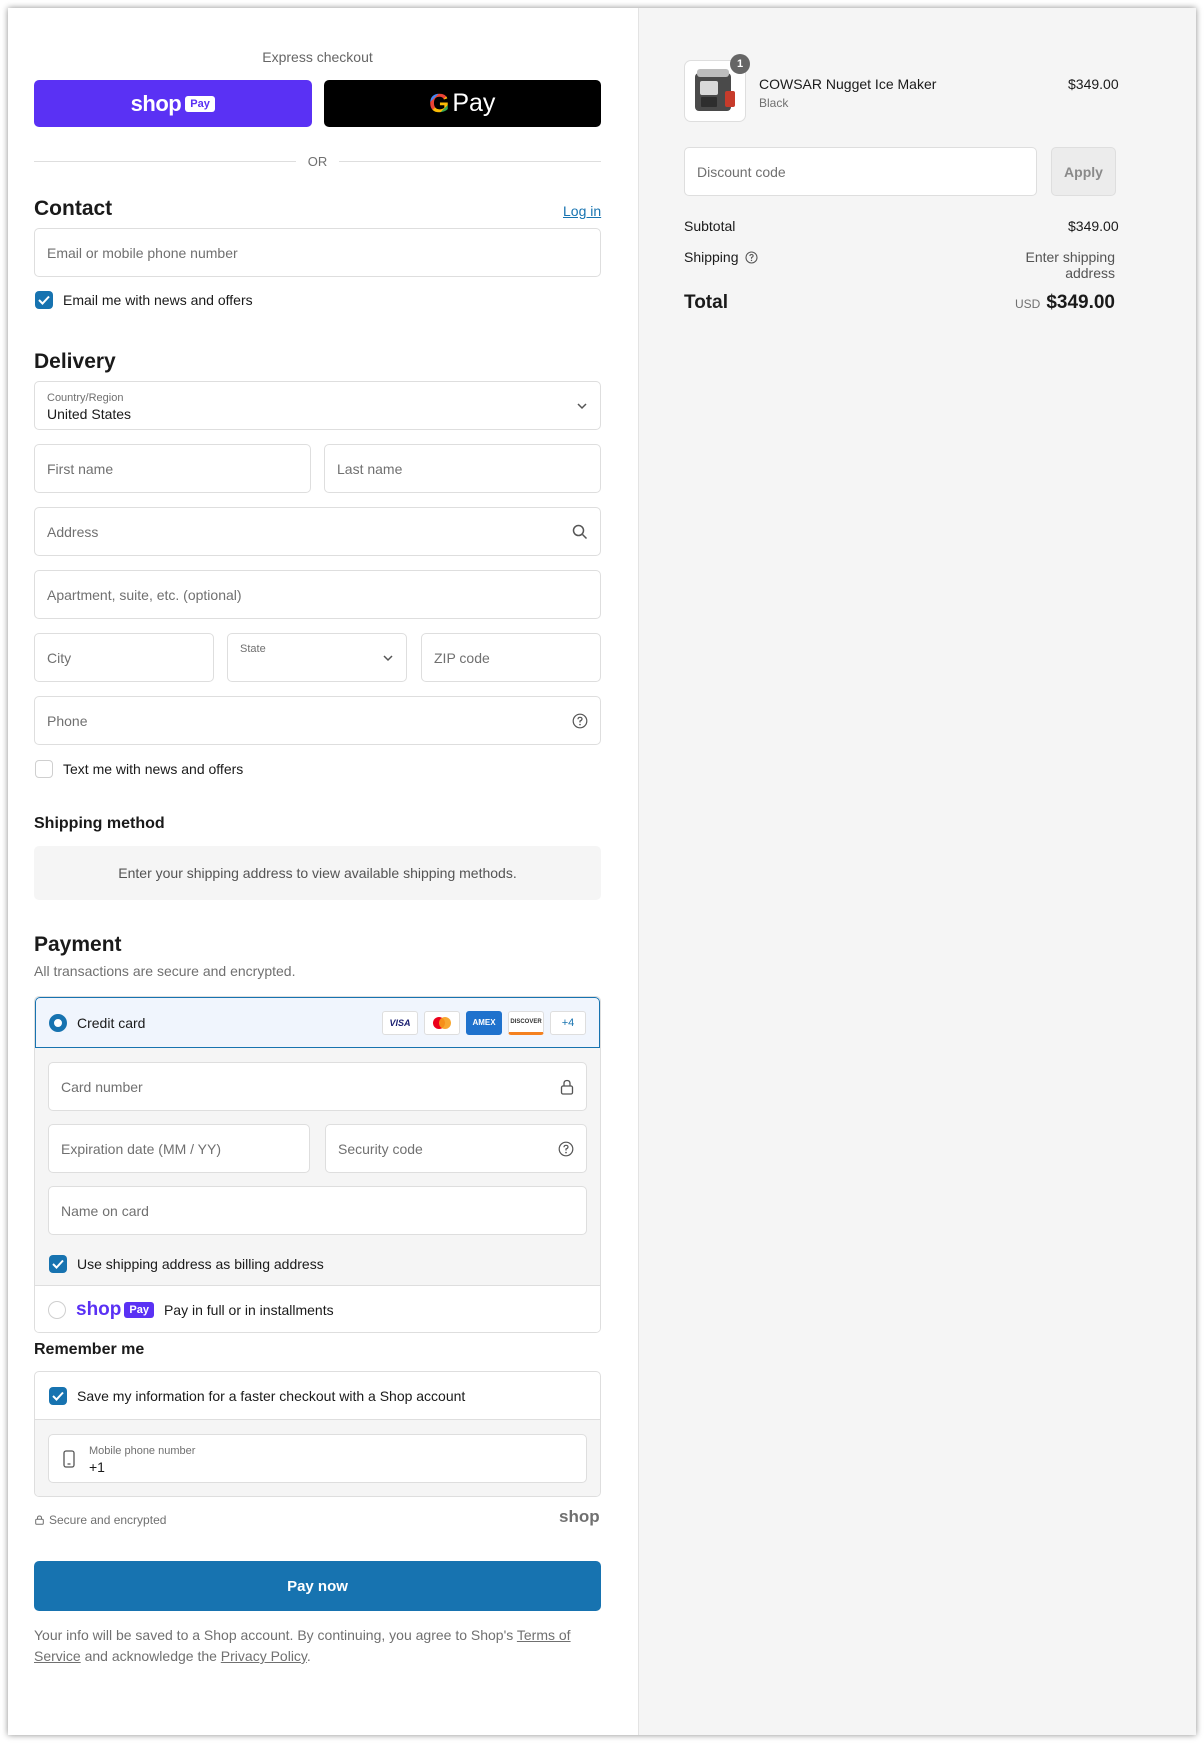 Image resolution: width=1204 pixels, height=1743 pixels. What do you see at coordinates (721, 257) in the screenshot?
I see `shipping-row-label: Shipping` at bounding box center [721, 257].